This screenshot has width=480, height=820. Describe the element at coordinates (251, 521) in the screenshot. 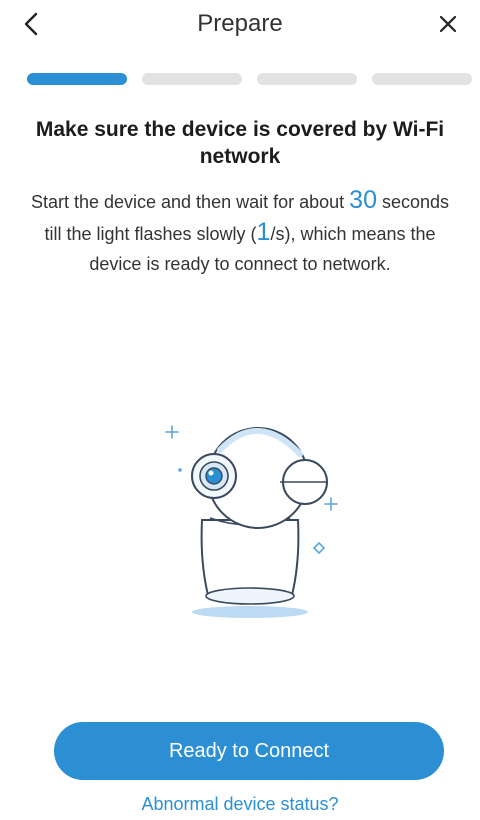

I see `camera-device-icon` at that location.